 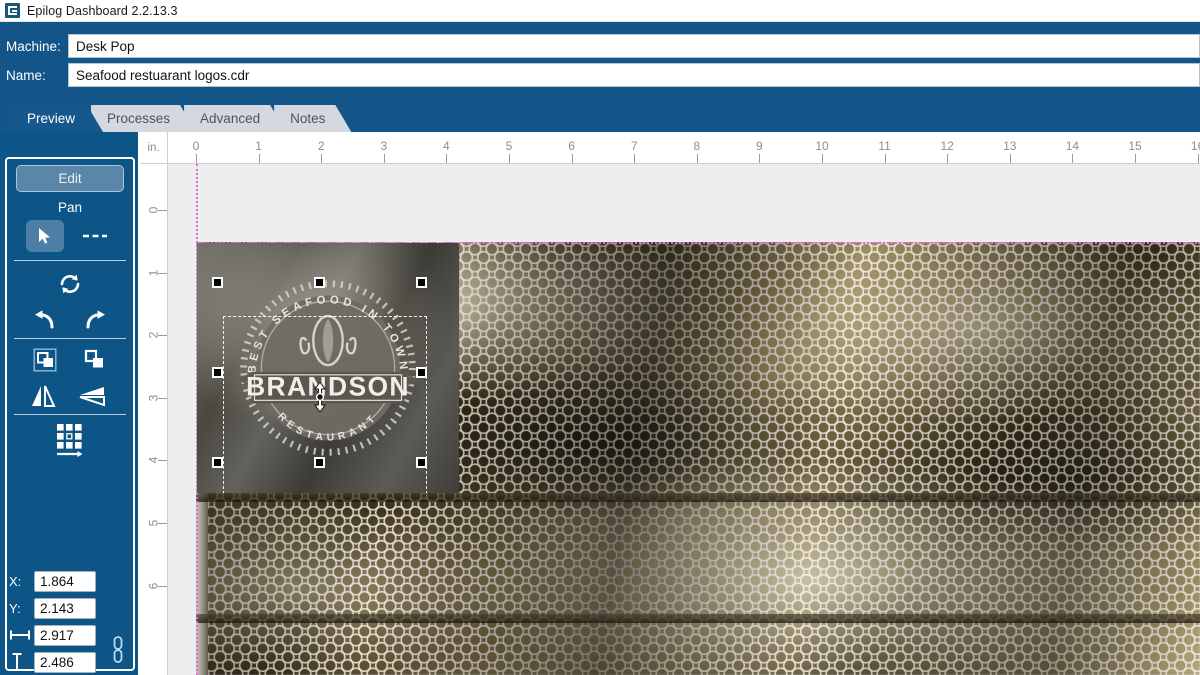 What do you see at coordinates (1135, 146) in the screenshot?
I see `ruler-tick-label: 15` at bounding box center [1135, 146].